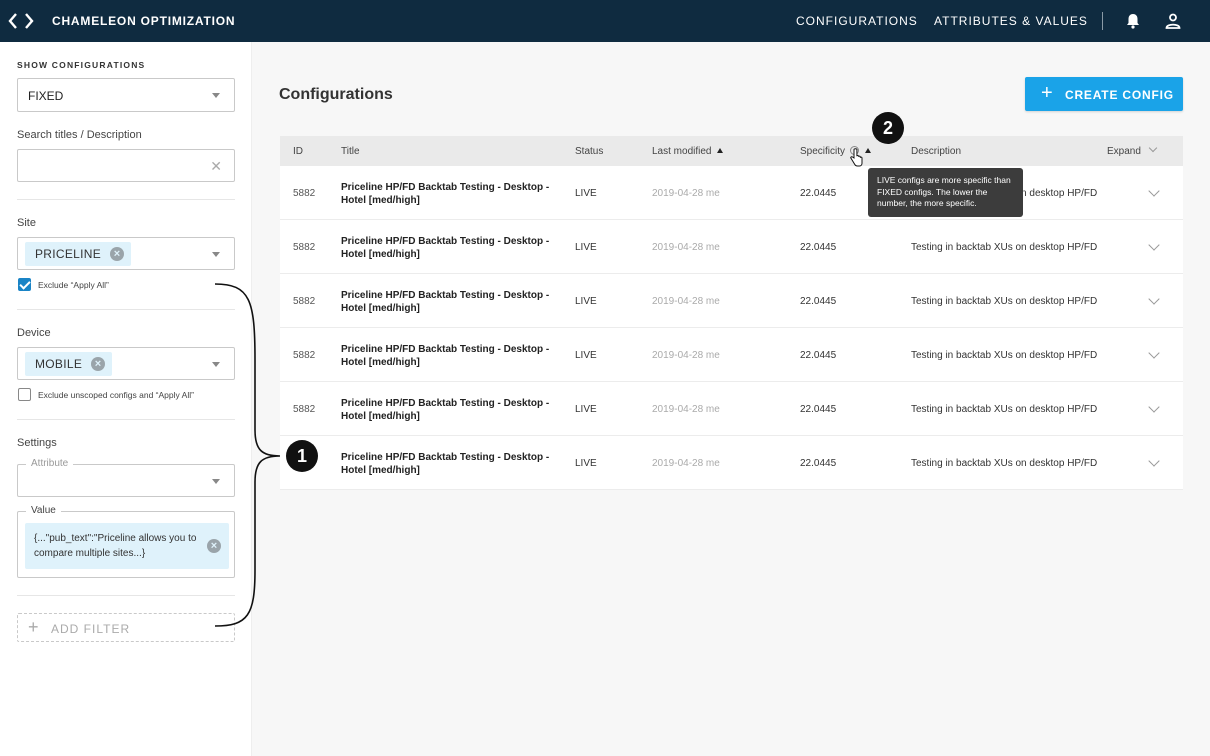 Image resolution: width=1210 pixels, height=756 pixels. I want to click on show-configurations-label: SHOW CONFIGURATIONS, so click(81, 65).